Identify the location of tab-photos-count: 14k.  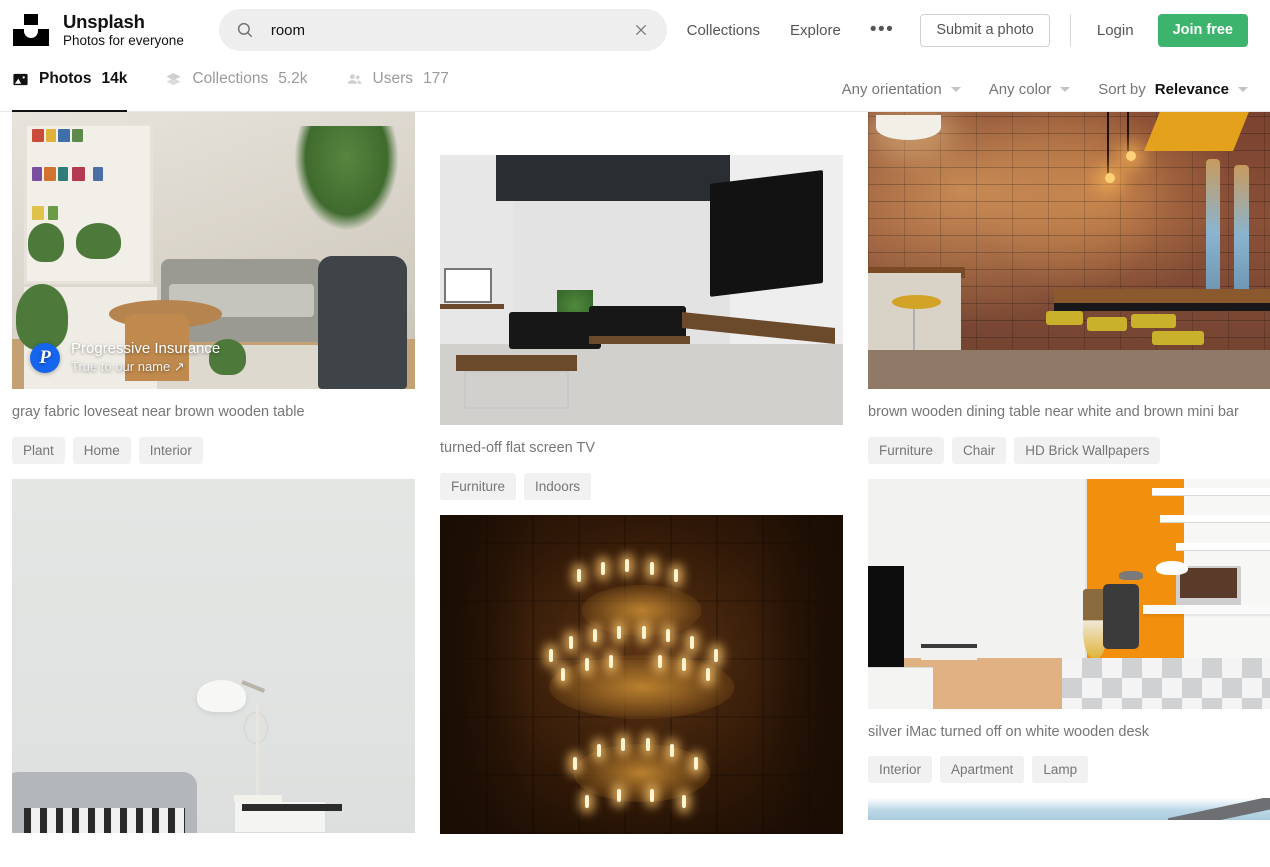
(114, 78).